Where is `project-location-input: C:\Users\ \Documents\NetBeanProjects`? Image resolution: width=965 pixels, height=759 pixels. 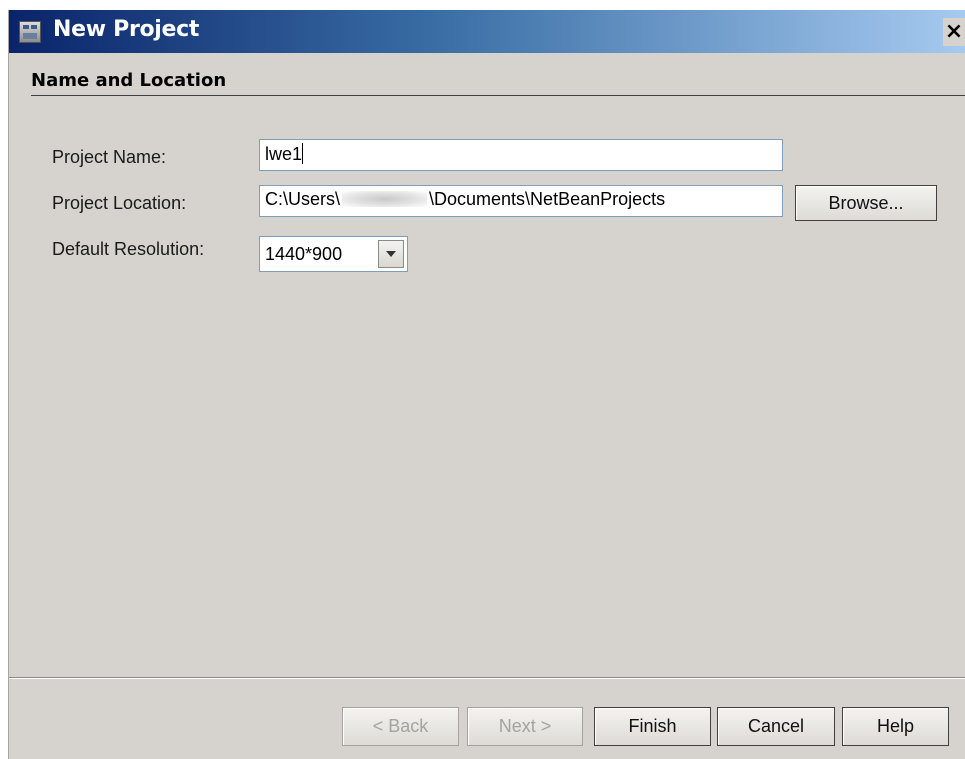
project-location-input: C:\Users\ \Documents\NetBeanProjects is located at coordinates (521, 201).